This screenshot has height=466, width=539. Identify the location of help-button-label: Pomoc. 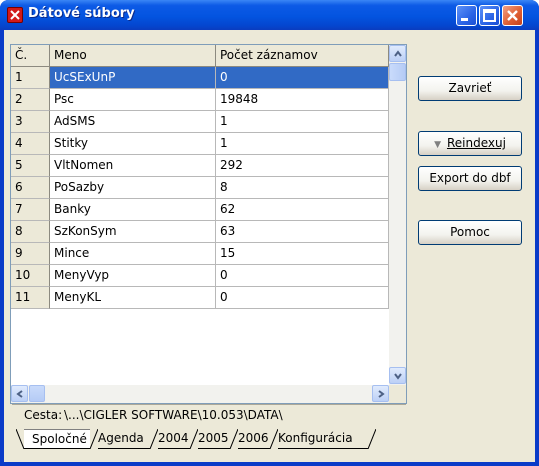
(470, 232).